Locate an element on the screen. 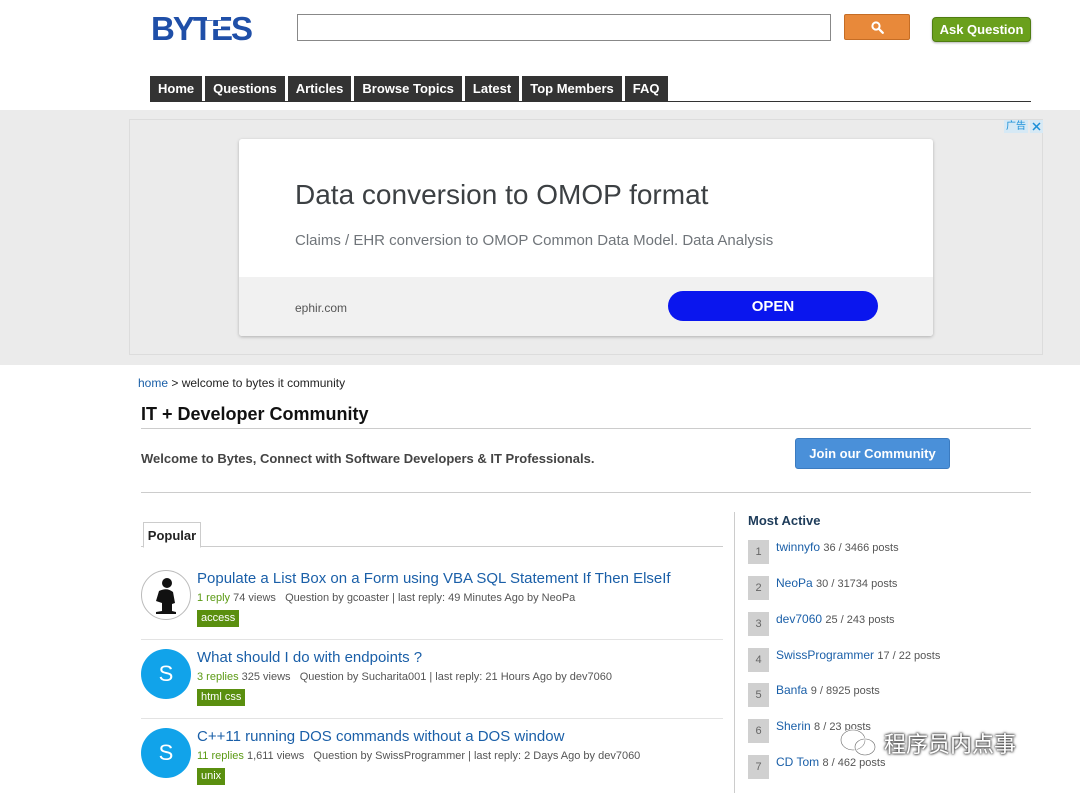 The width and height of the screenshot is (1080, 793). most-active-title: Most Active is located at coordinates (784, 520).